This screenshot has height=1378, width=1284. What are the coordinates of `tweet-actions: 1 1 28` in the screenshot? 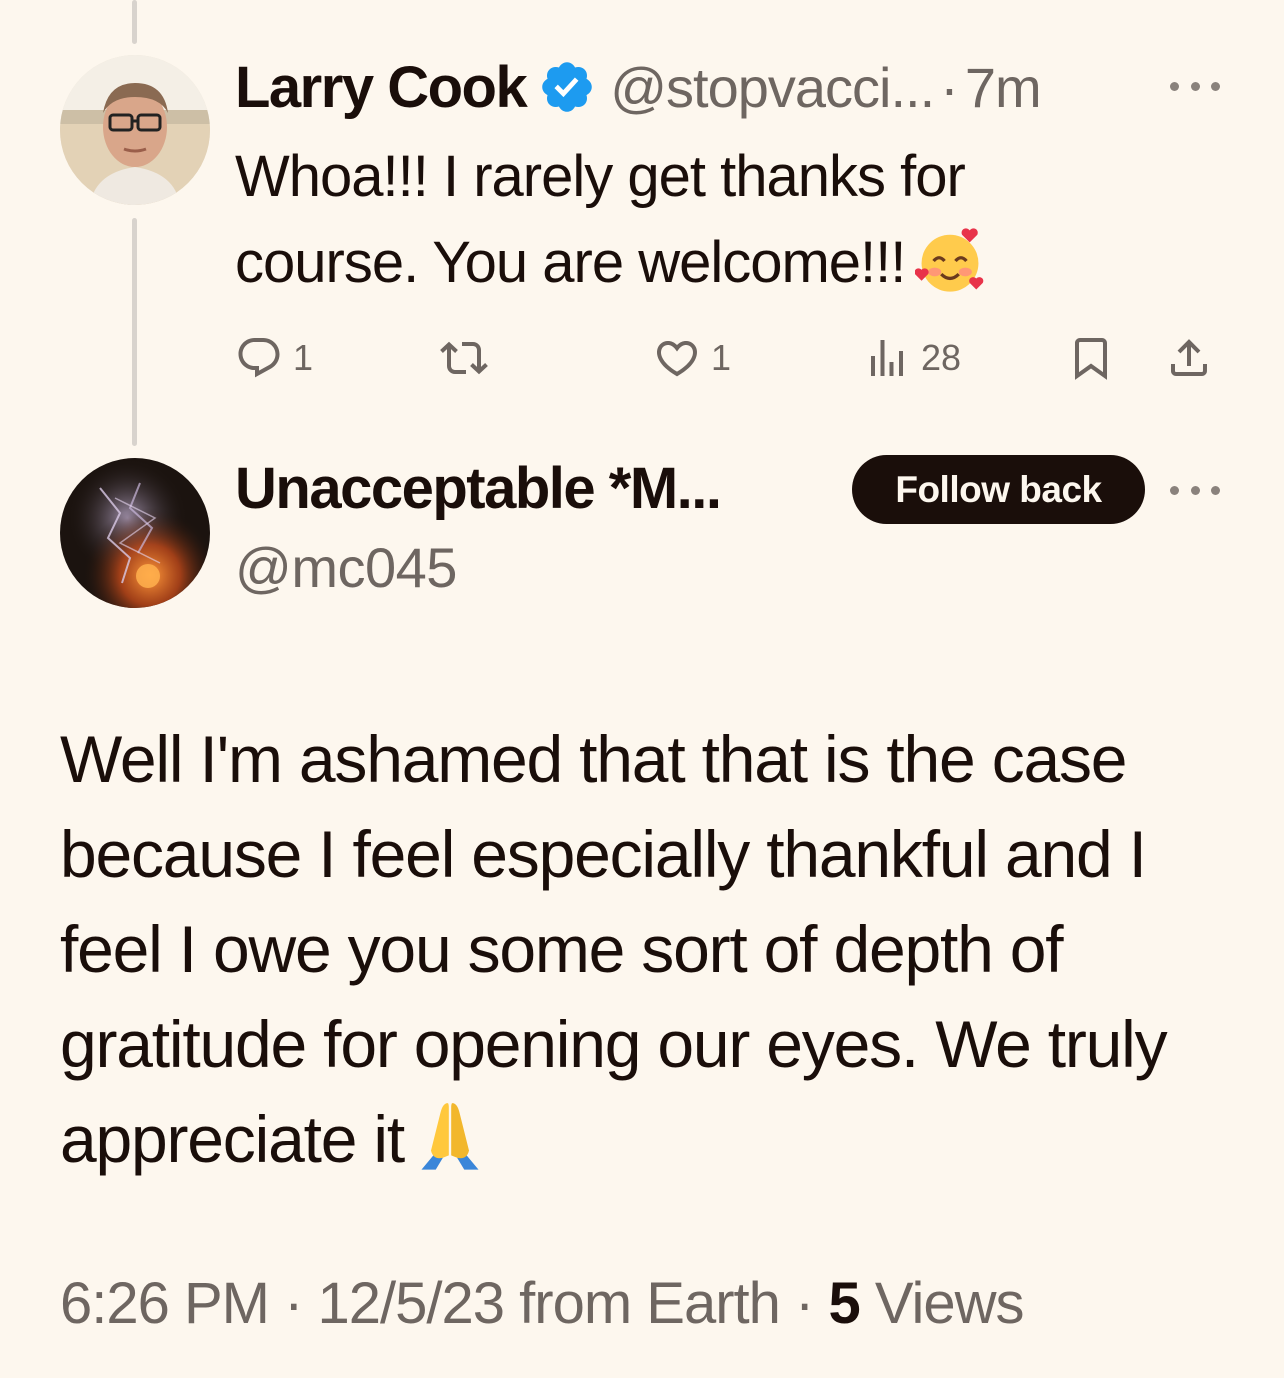 It's located at (730, 358).